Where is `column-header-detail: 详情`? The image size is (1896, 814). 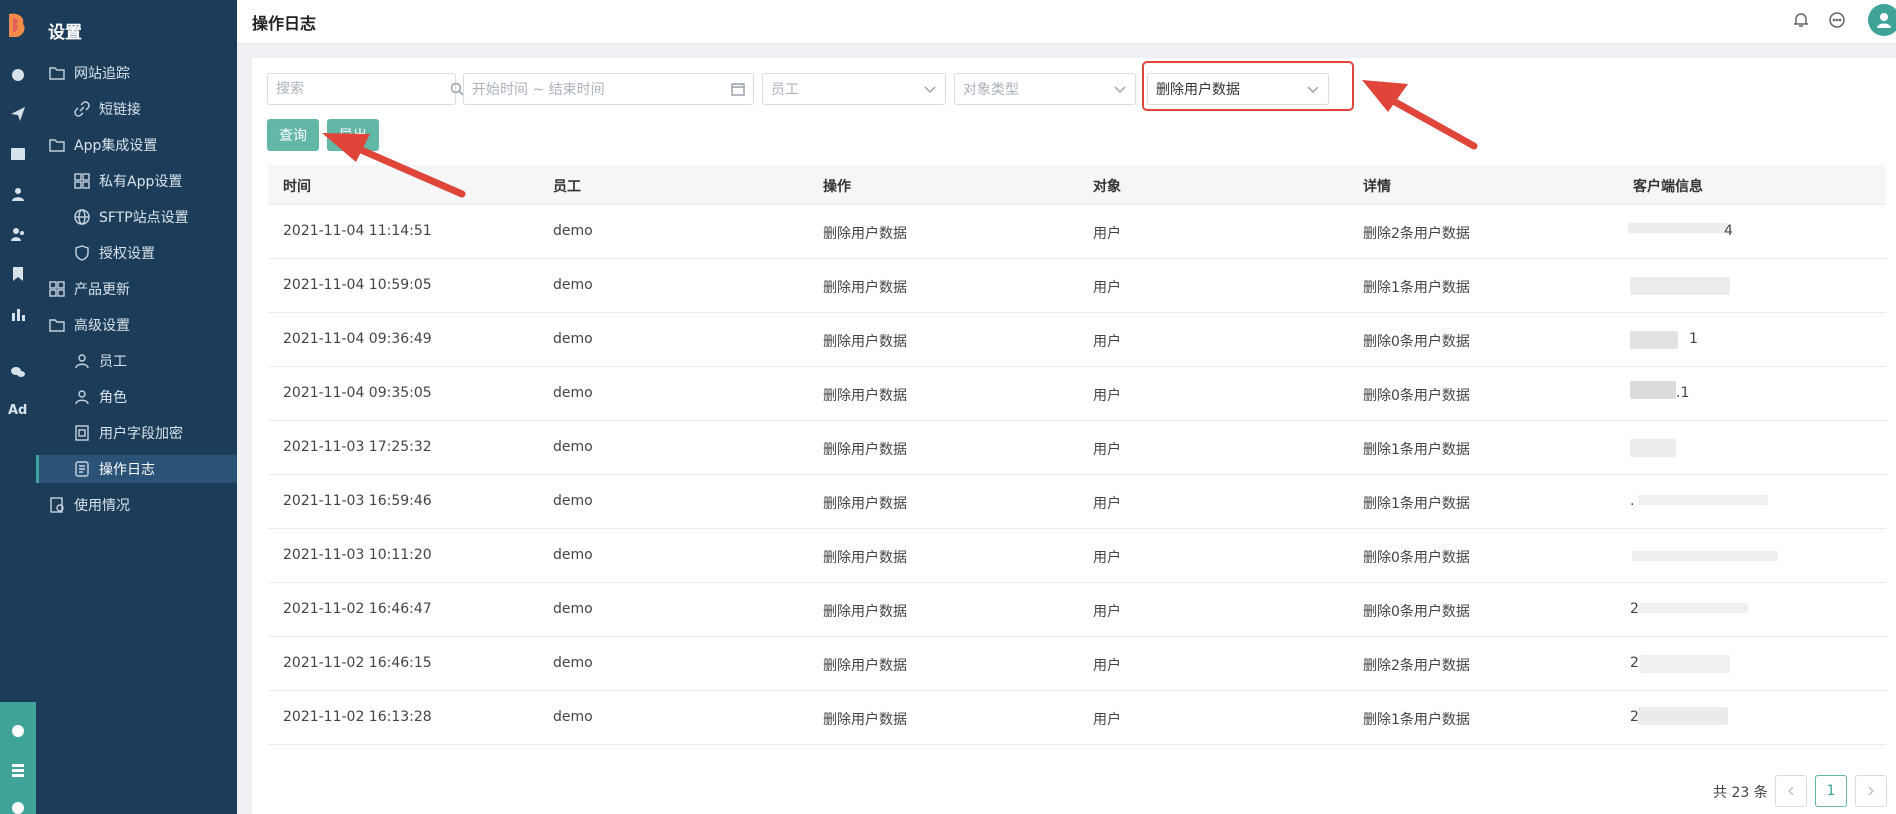 column-header-detail: 详情 is located at coordinates (1377, 187).